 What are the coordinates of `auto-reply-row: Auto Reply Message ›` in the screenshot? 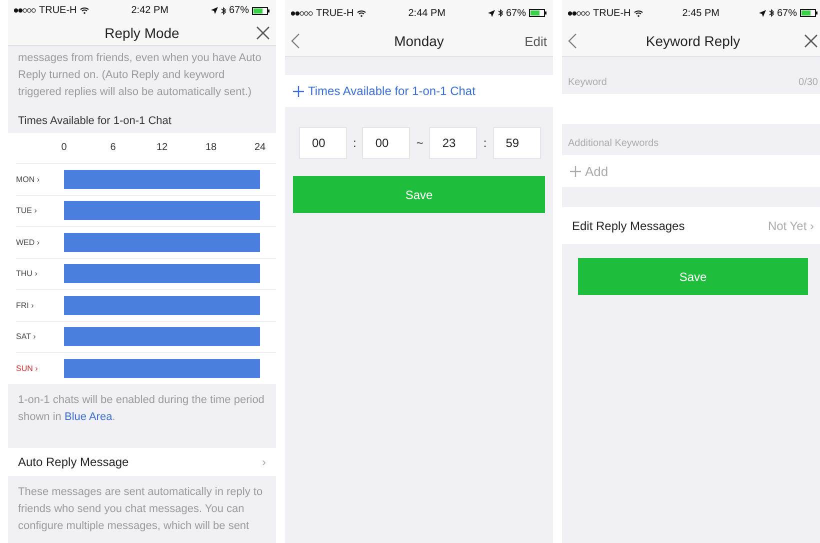 It's located at (142, 462).